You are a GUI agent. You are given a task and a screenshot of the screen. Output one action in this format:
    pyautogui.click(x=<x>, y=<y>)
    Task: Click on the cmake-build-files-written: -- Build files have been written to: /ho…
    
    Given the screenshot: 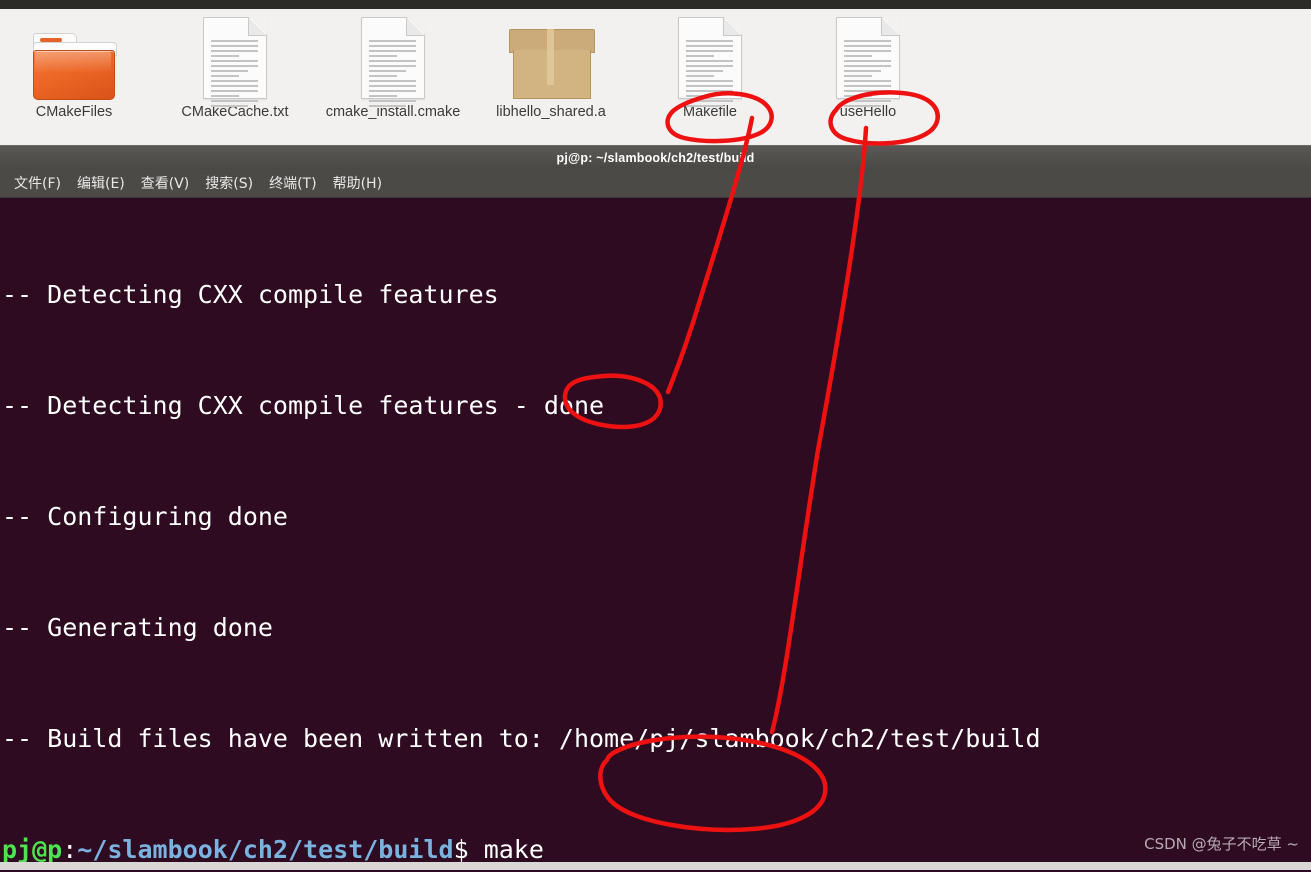 What is the action you would take?
    pyautogui.click(x=521, y=738)
    